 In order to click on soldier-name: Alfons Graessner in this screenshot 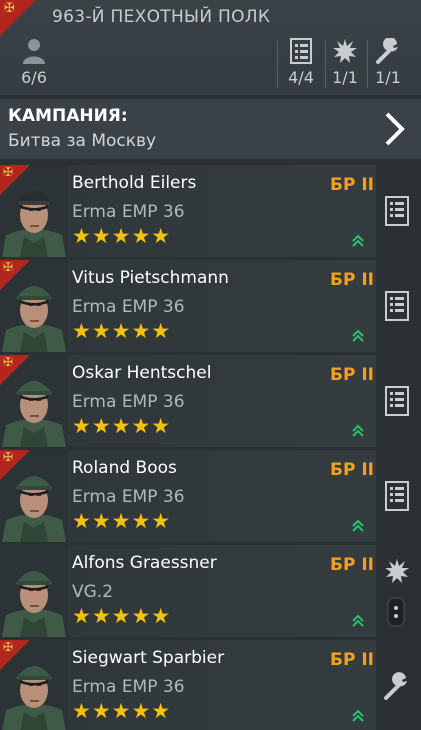, I will do `click(144, 563)`.